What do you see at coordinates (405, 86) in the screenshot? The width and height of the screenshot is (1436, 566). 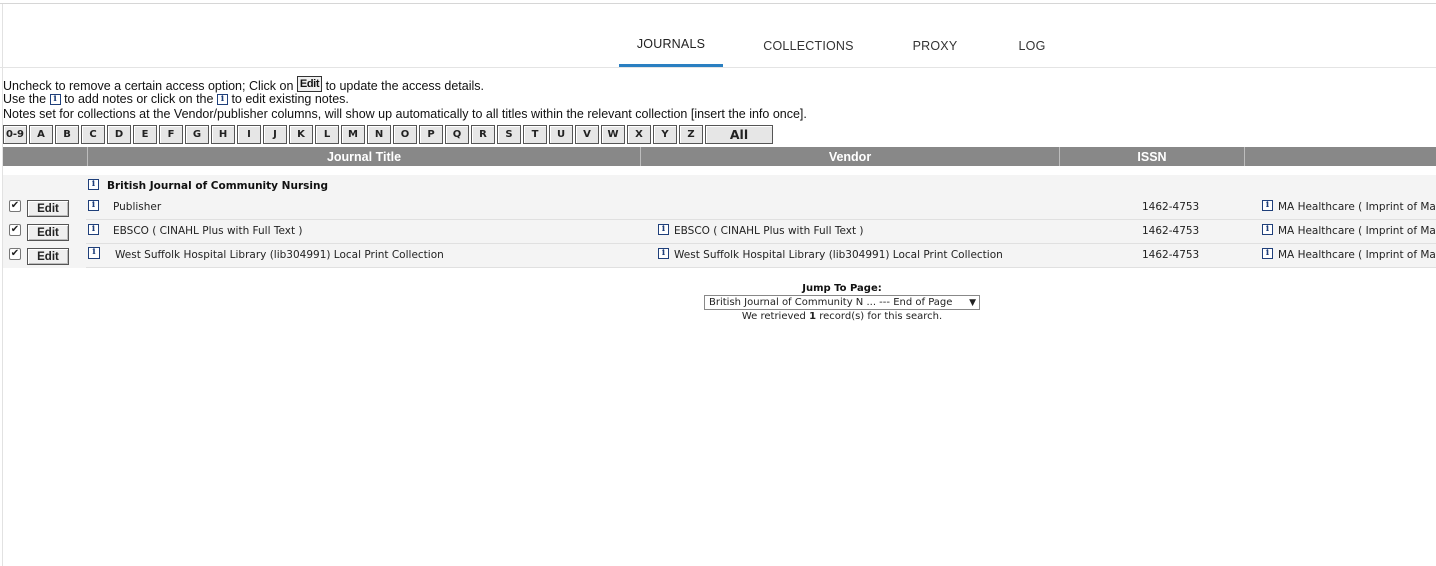 I see `instruction-text: to update the access details.` at bounding box center [405, 86].